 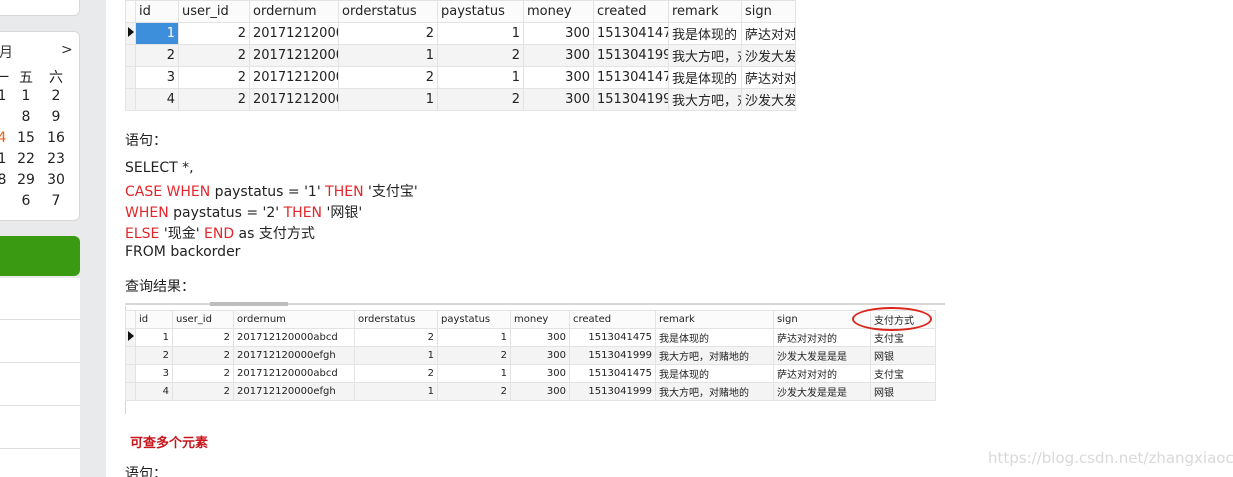 I want to click on calendar-day: 8, so click(x=26, y=117).